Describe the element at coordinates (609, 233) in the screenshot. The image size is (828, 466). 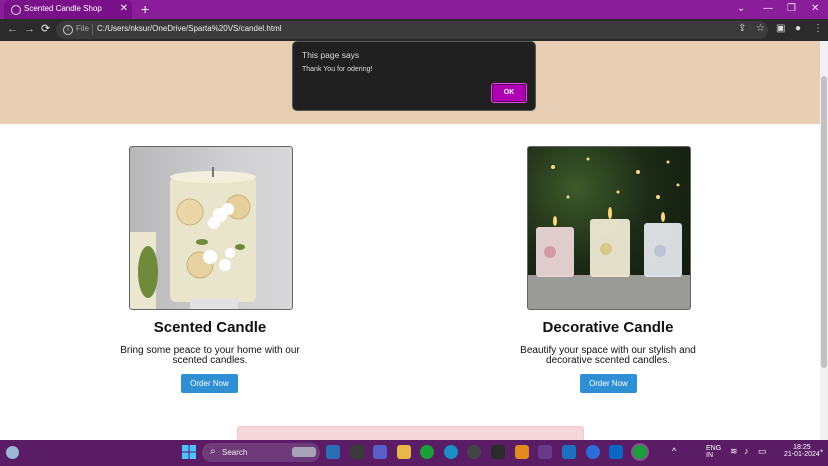
I see `candles-illustration` at that location.